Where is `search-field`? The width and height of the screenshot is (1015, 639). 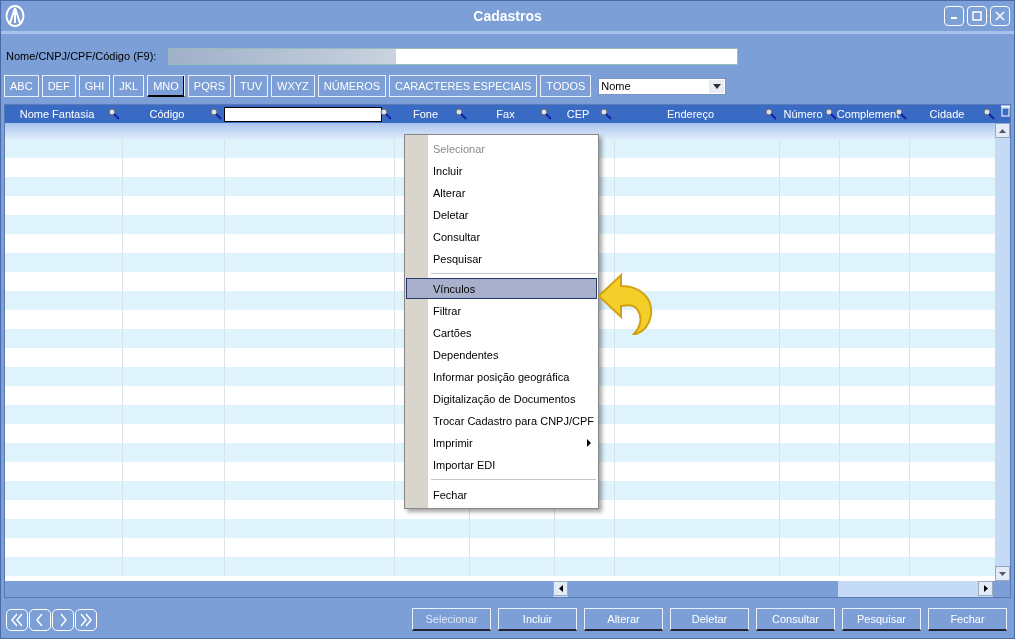 search-field is located at coordinates (453, 56).